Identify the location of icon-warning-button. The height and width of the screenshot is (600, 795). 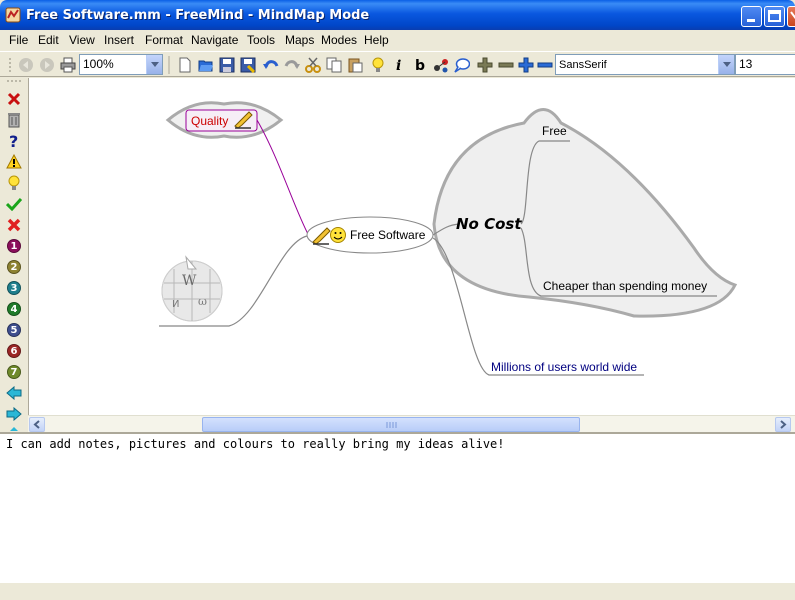
(14, 162).